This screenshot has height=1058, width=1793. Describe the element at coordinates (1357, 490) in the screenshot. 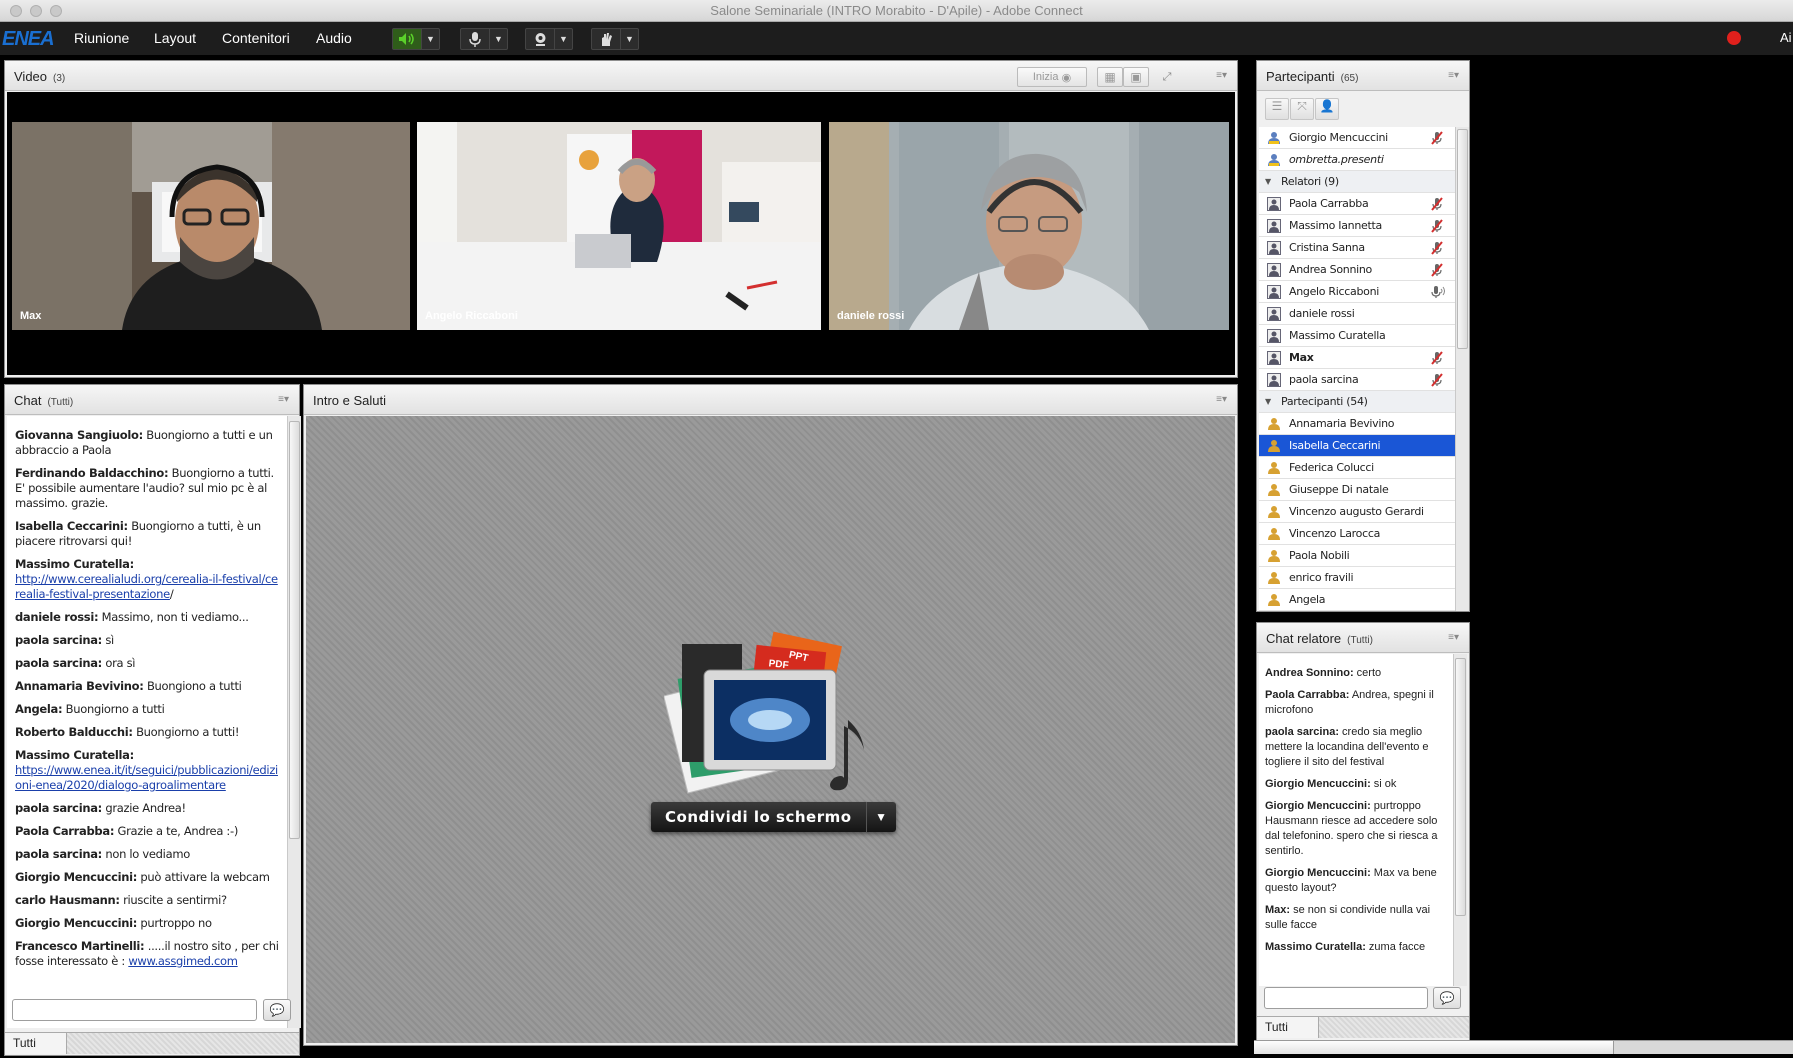

I see `participant-row: Giuseppe Di natale` at that location.